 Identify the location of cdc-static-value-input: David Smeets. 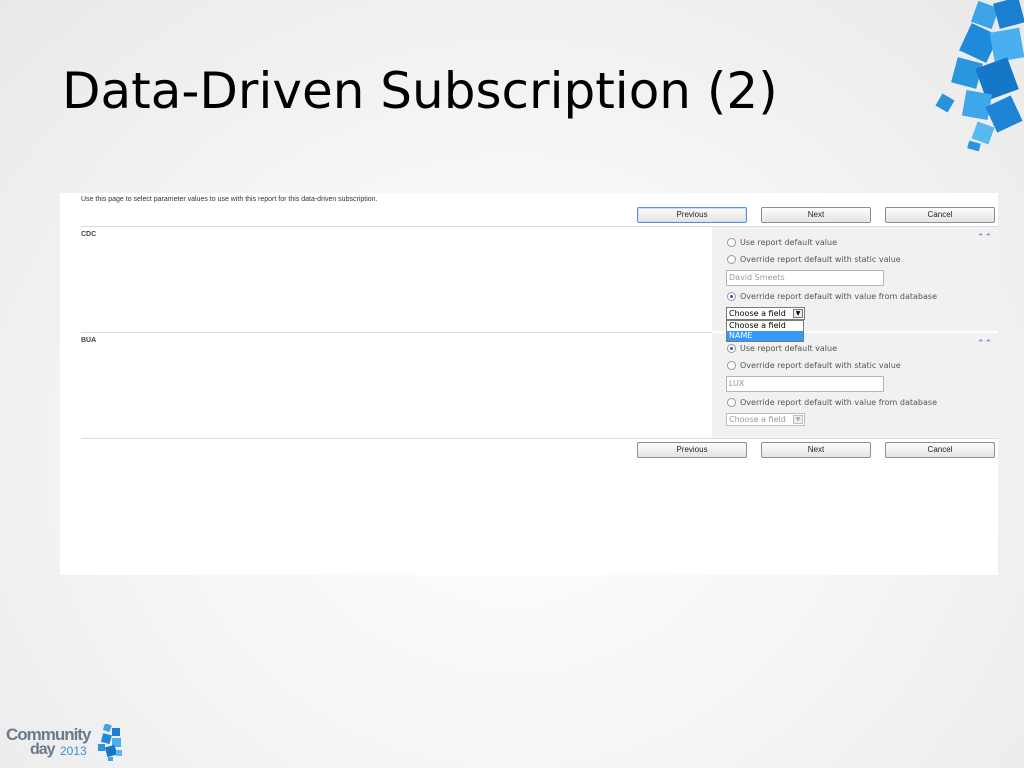
(805, 278).